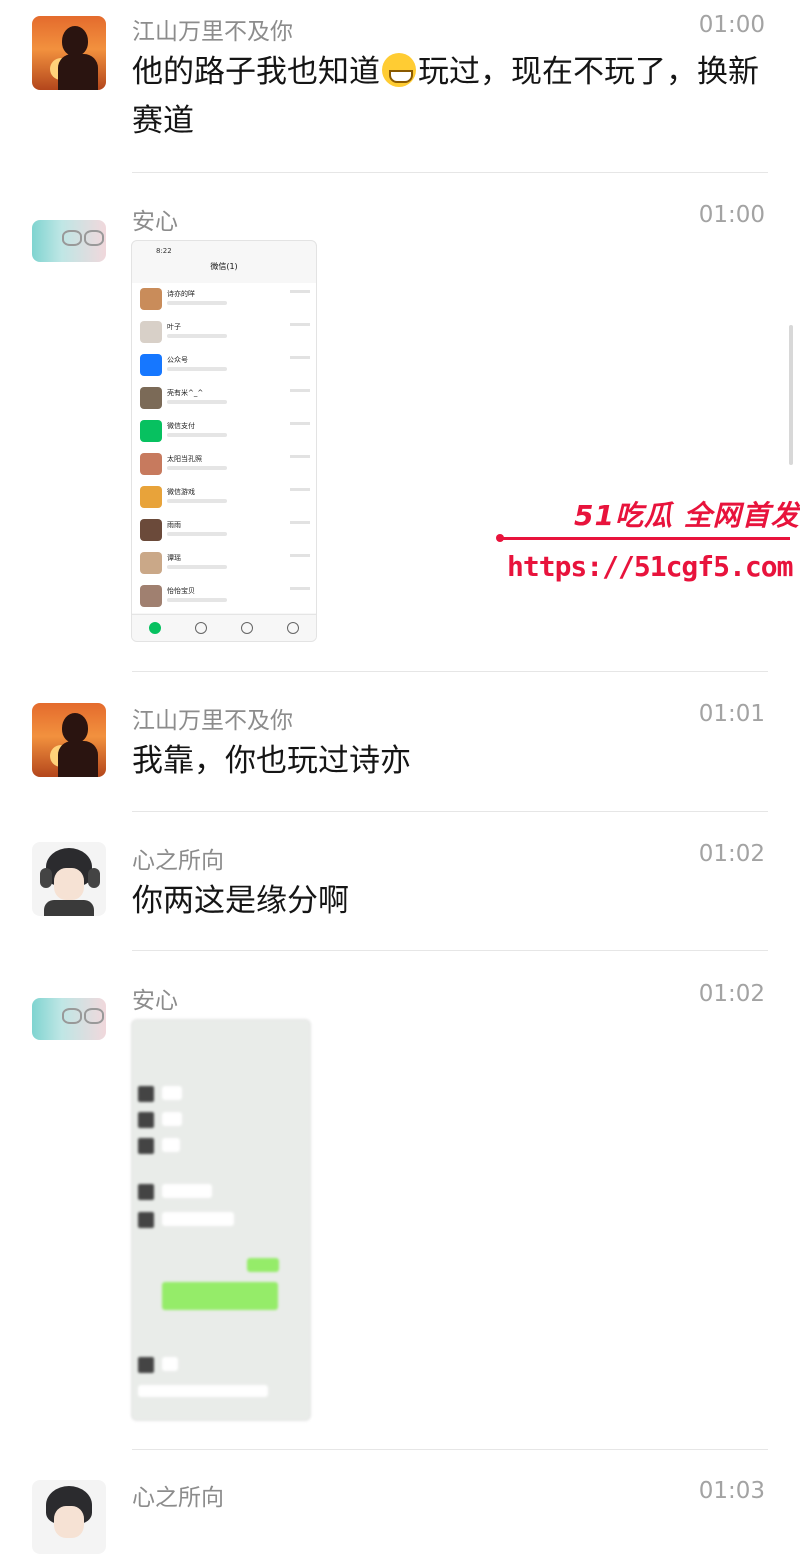 Image resolution: width=800 pixels, height=1554 pixels. I want to click on chat-list-name: 怡怡宝贝, so click(181, 591).